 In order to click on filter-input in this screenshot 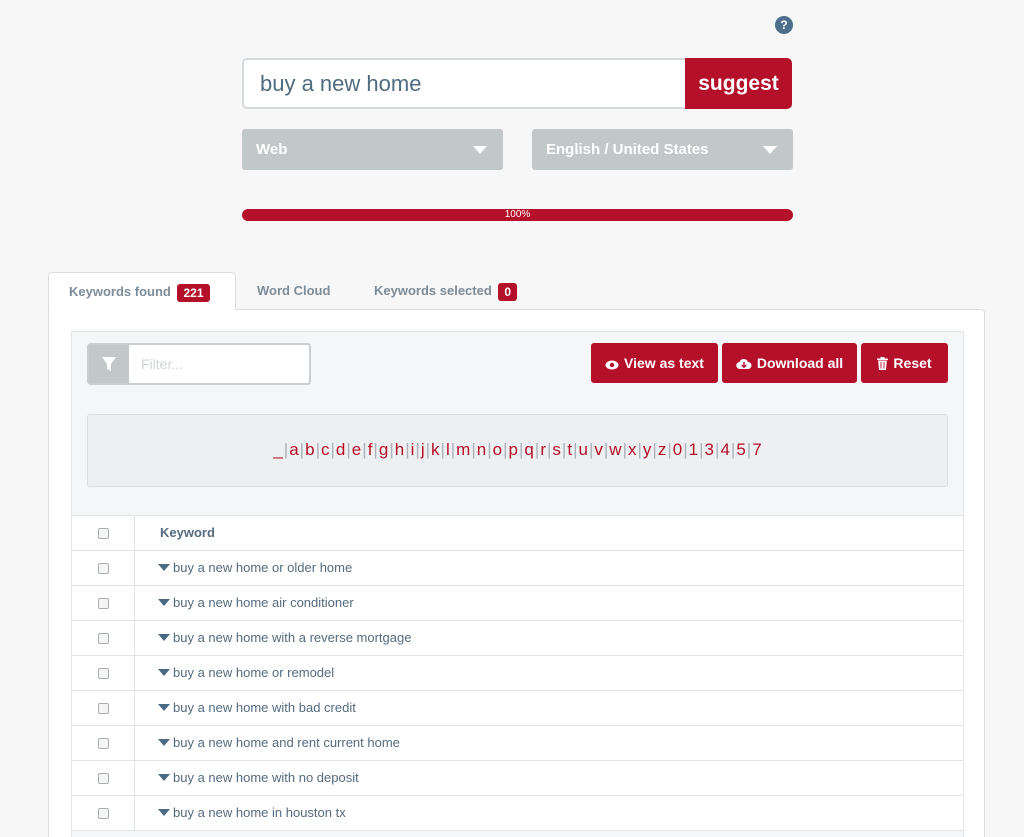, I will do `click(219, 364)`.